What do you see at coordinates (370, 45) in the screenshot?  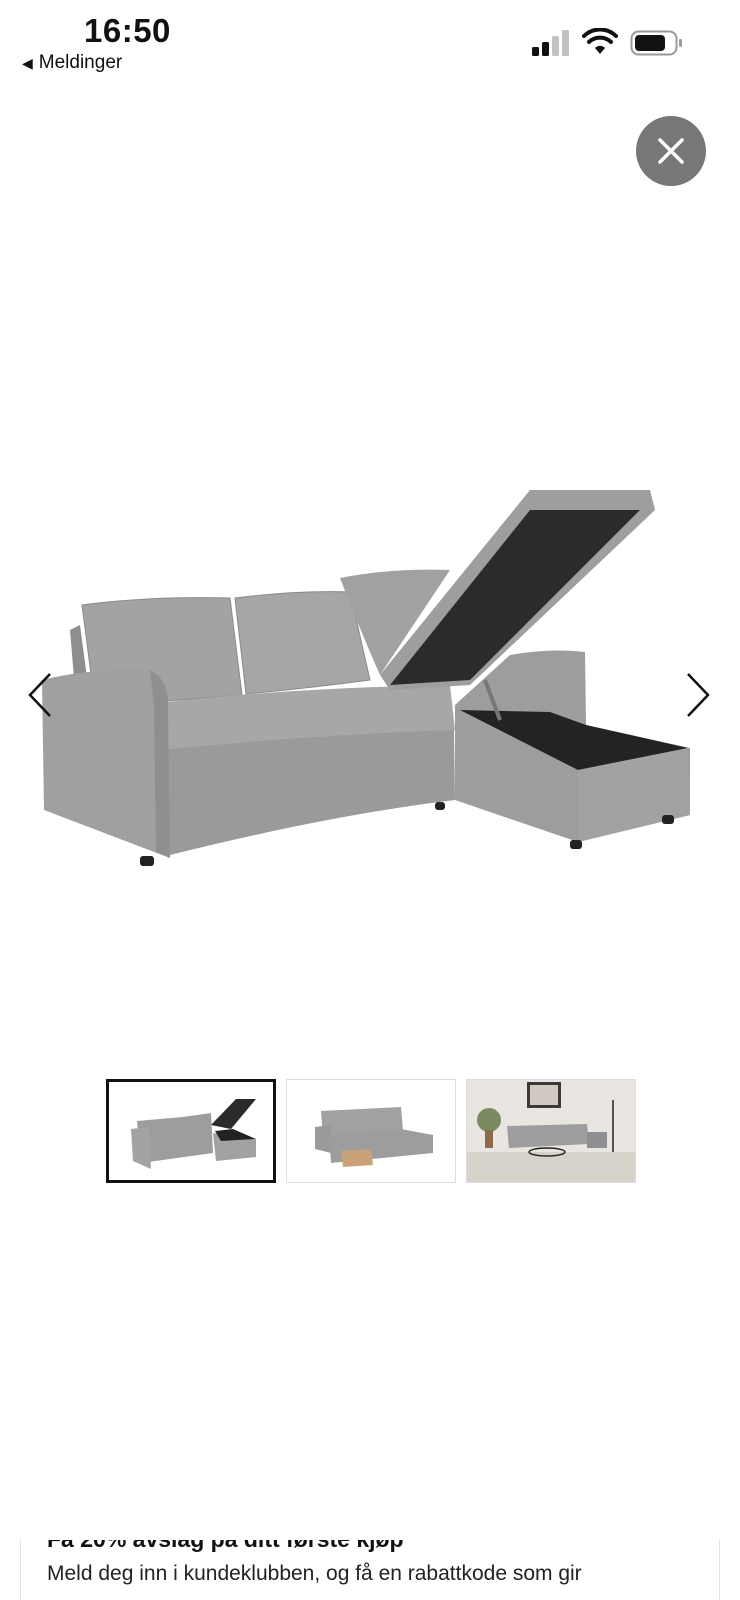 I see `status-bar: 16:50 ◀ Meldinger` at bounding box center [370, 45].